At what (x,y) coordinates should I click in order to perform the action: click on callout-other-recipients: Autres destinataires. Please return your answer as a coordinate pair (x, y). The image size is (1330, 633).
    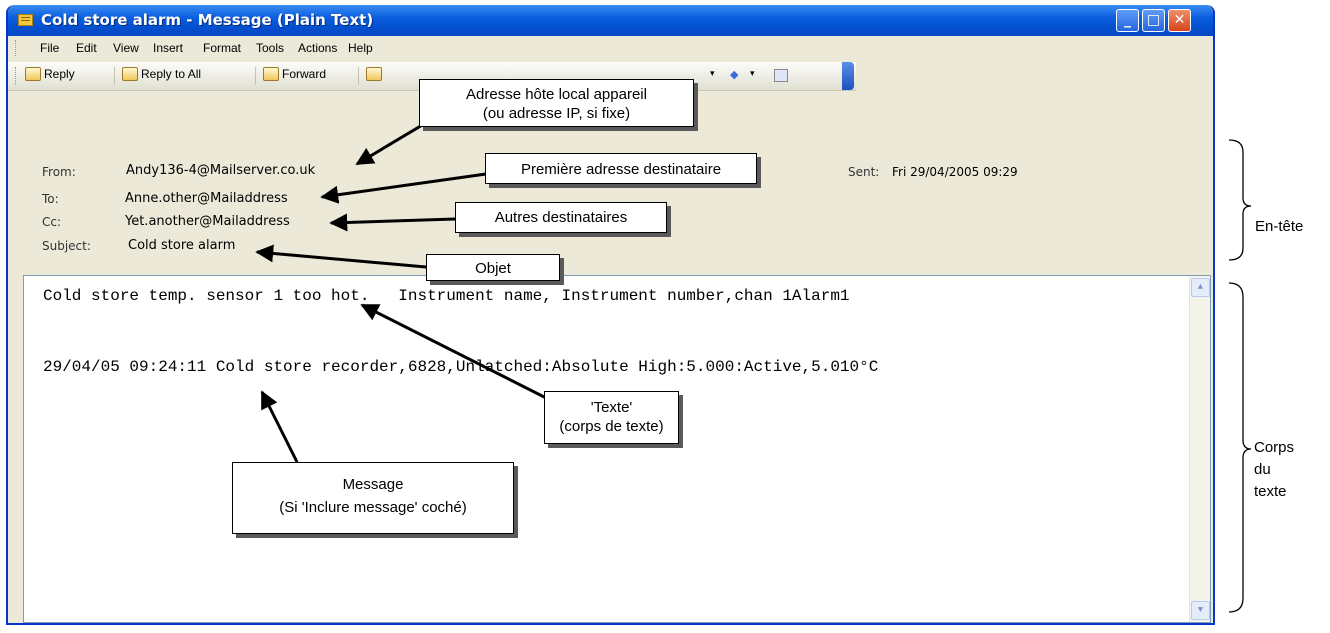
    Looking at the image, I should click on (561, 217).